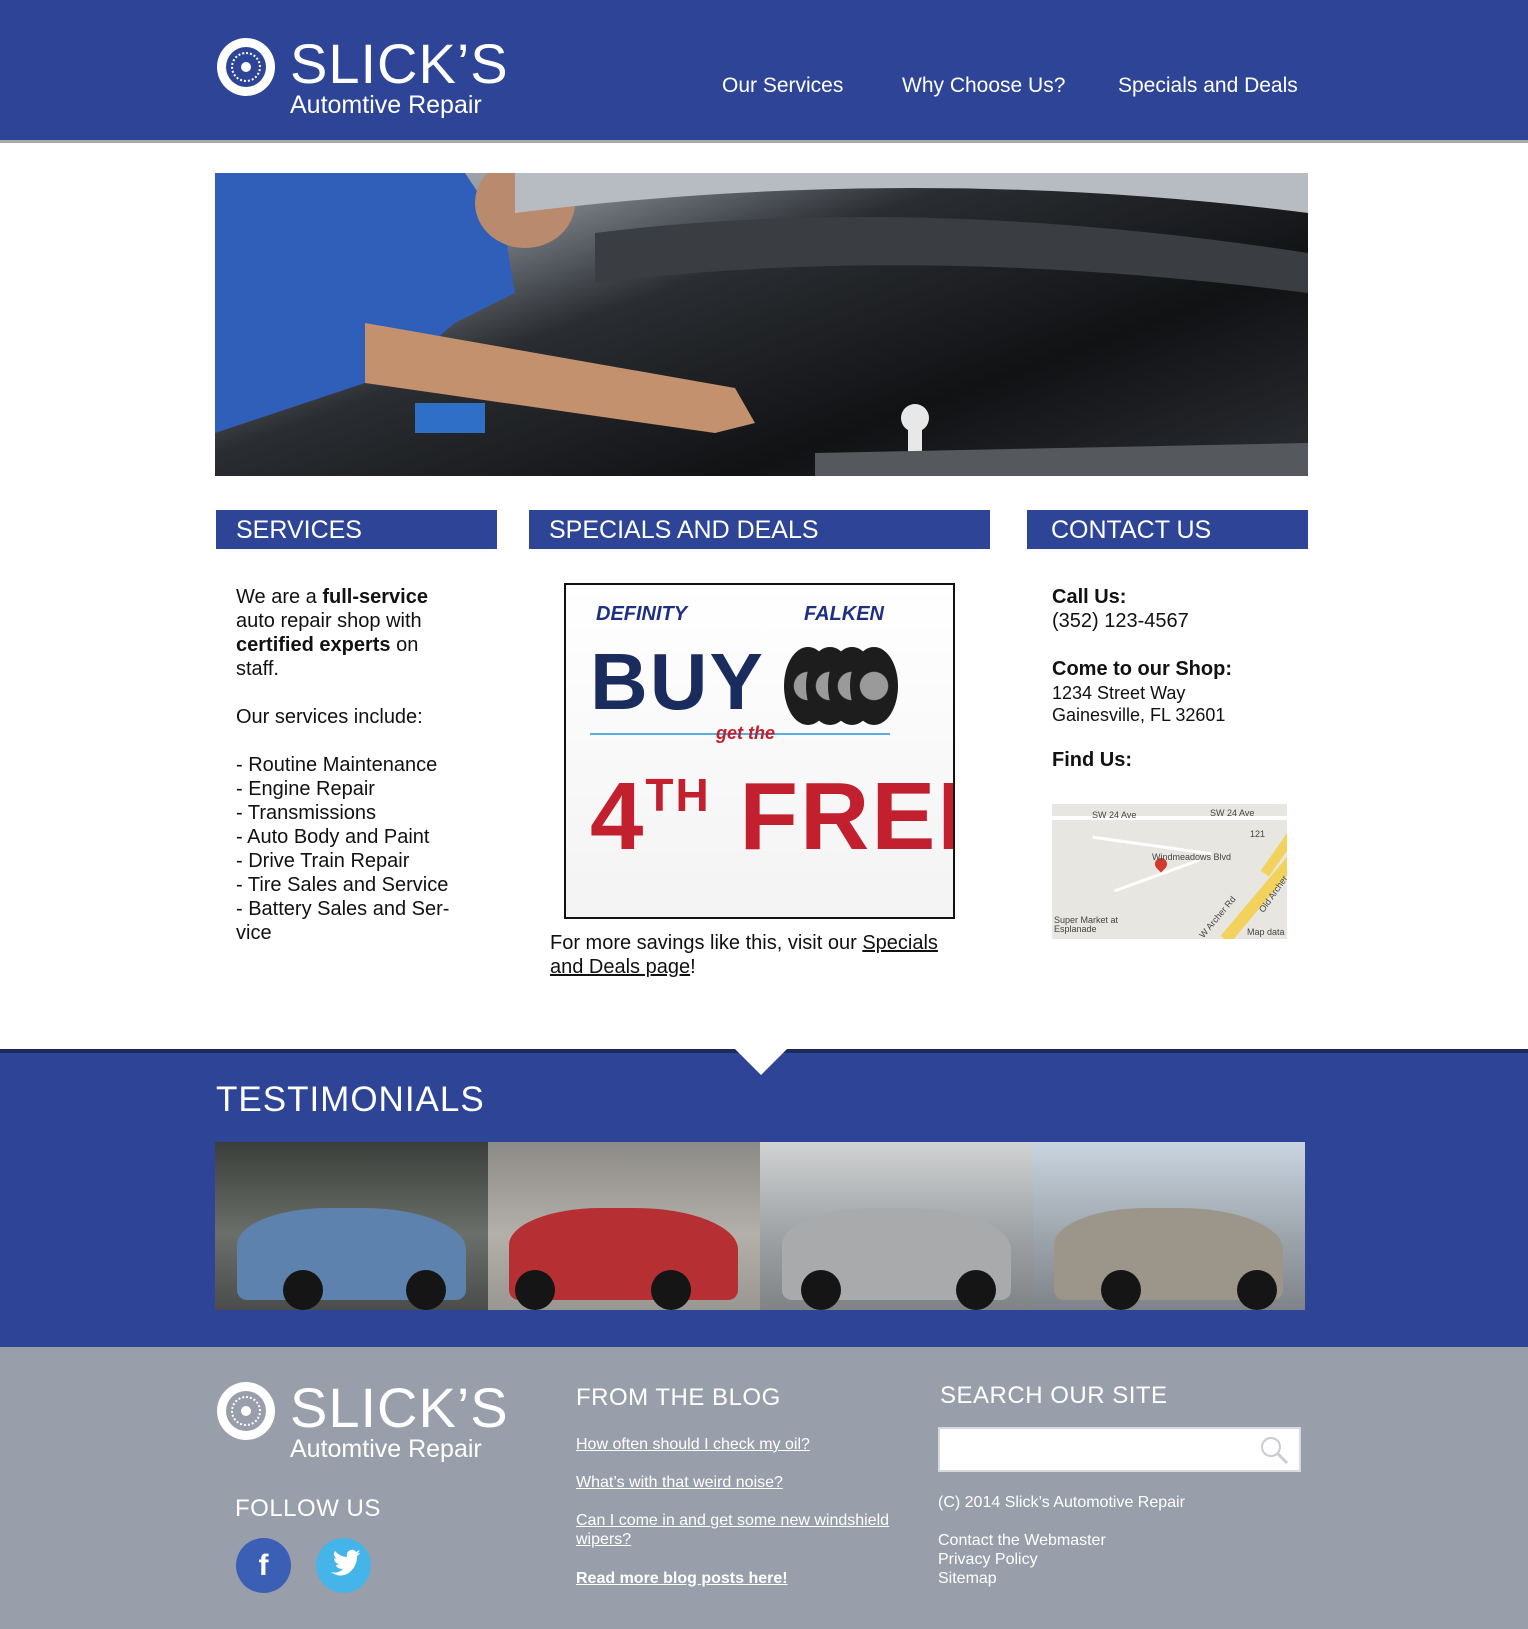 This screenshot has height=1629, width=1528. Describe the element at coordinates (356, 529) in the screenshot. I see `services-heading: SERVICES` at that location.